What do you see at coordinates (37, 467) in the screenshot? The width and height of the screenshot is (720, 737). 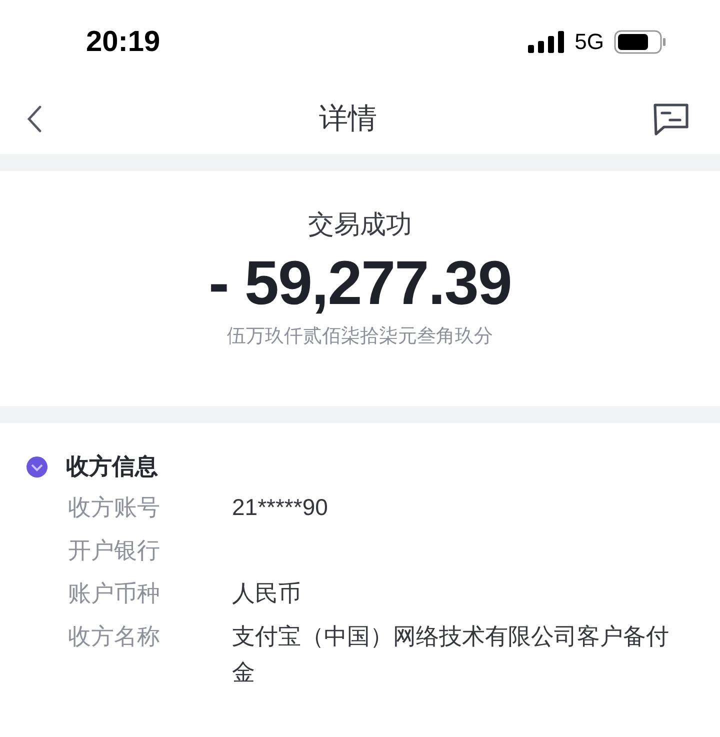 I see `section-bullet-icon` at bounding box center [37, 467].